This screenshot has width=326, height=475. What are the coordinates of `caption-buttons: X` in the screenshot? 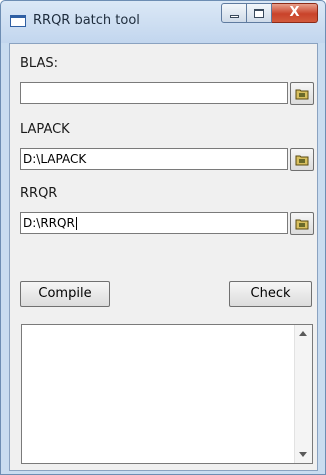 It's located at (271, 14).